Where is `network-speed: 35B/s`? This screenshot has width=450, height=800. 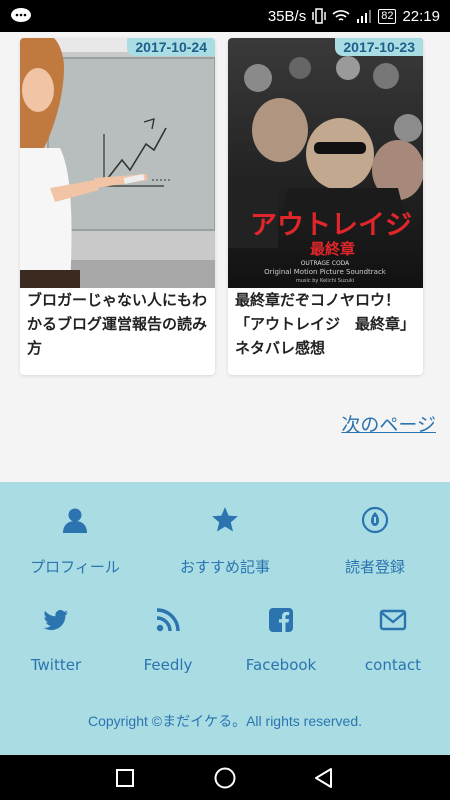
network-speed: 35B/s is located at coordinates (287, 16).